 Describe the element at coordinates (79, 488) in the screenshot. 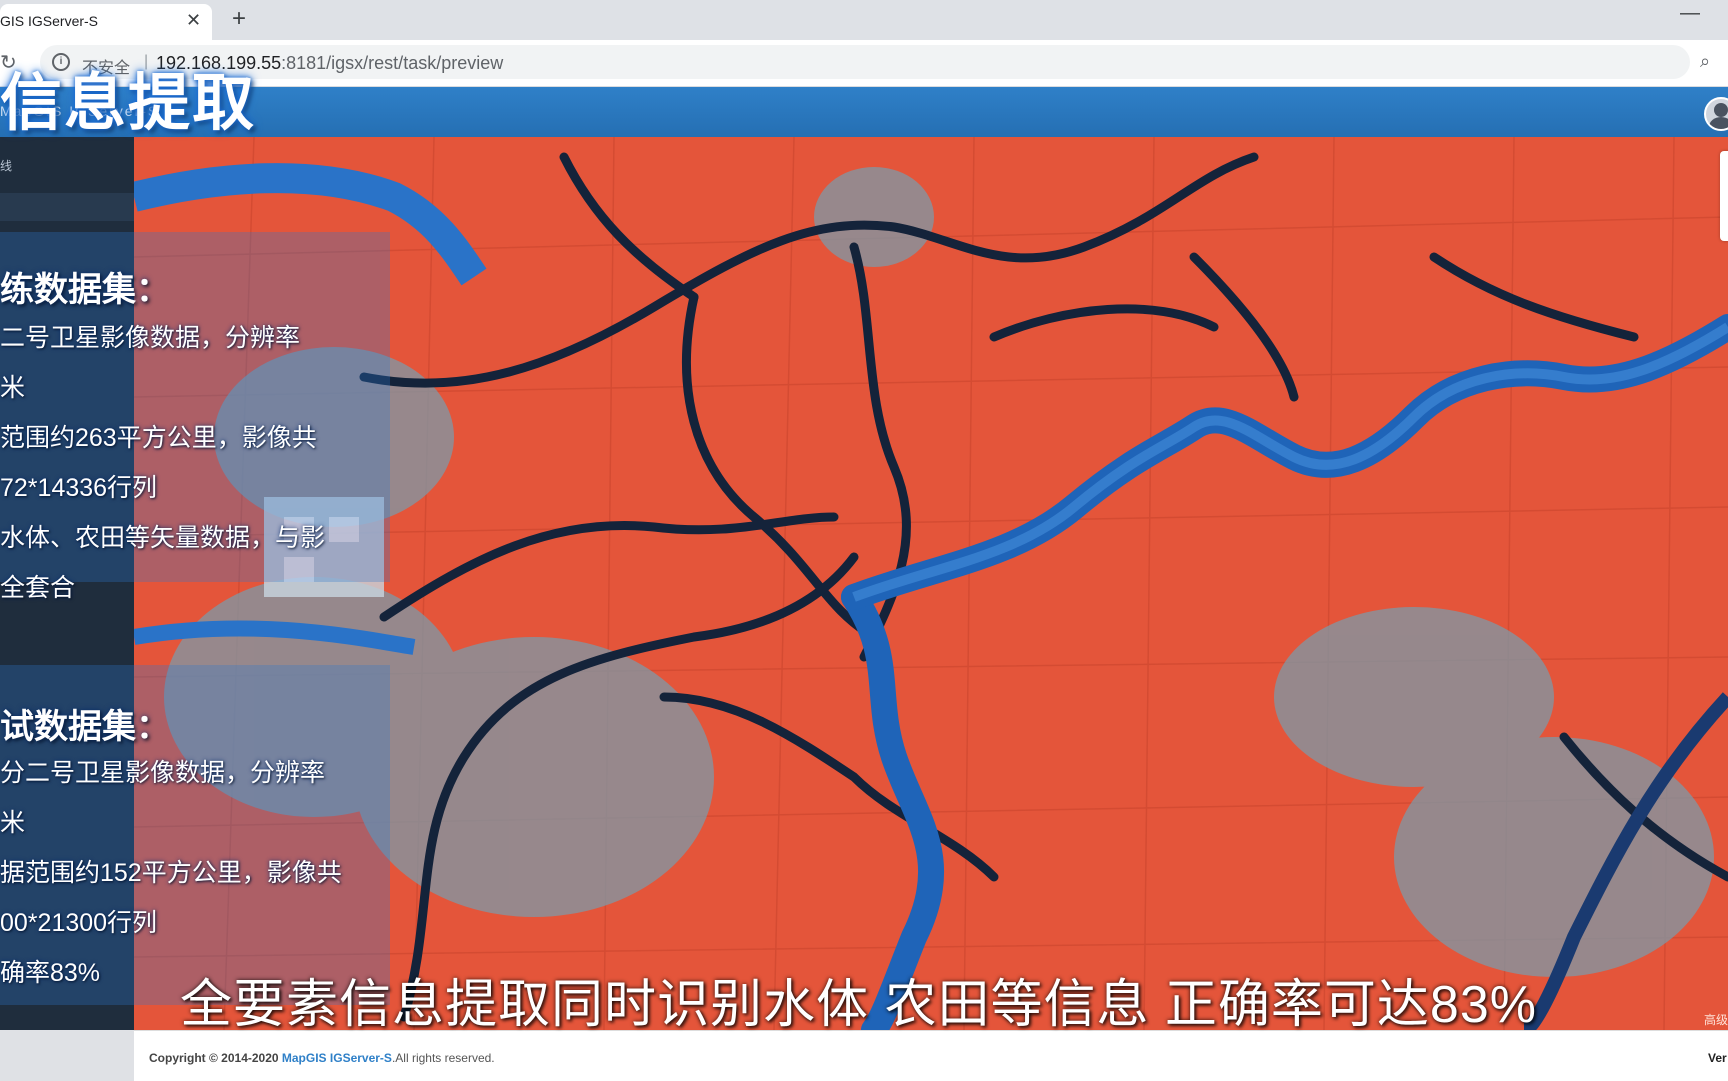

I see `training-line-4: 72*14336行列` at that location.